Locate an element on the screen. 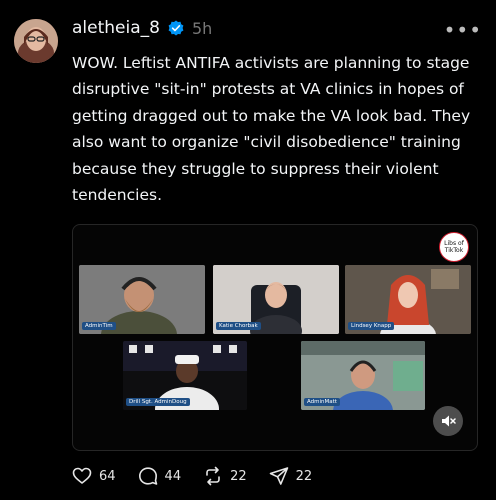  send-icon is located at coordinates (278, 476).